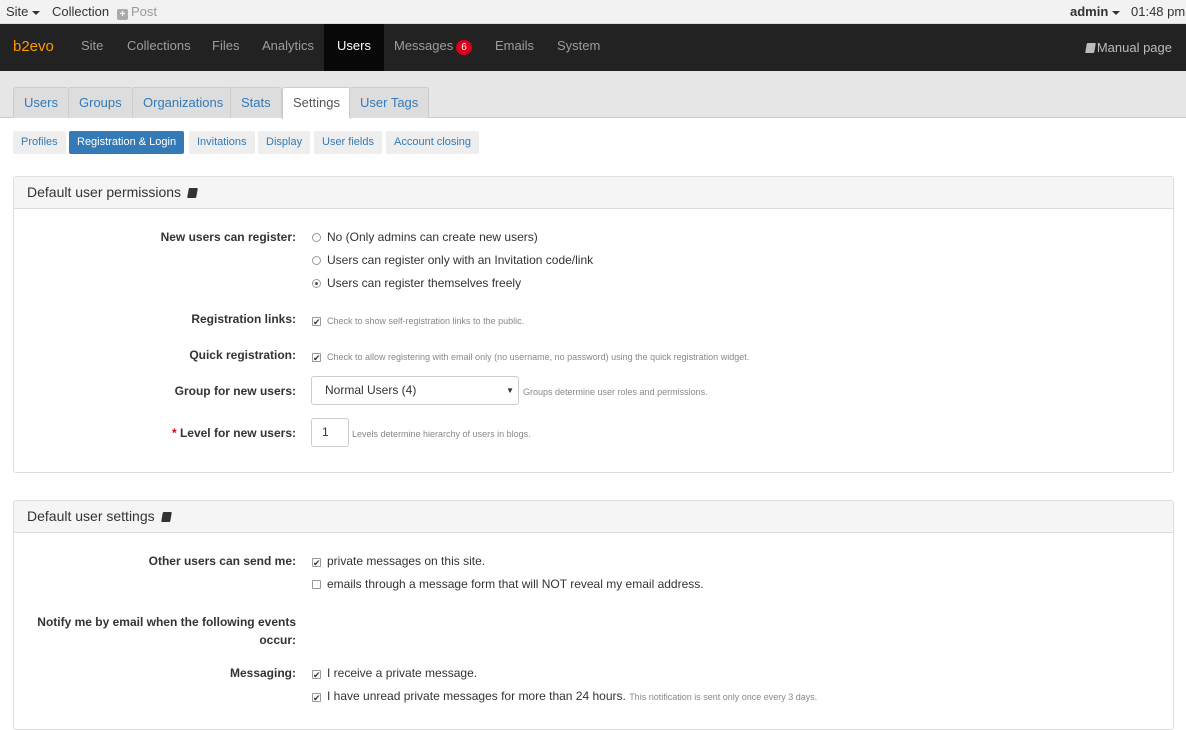  Describe the element at coordinates (593, 193) in the screenshot. I see `panel-title: Default user permissions` at that location.